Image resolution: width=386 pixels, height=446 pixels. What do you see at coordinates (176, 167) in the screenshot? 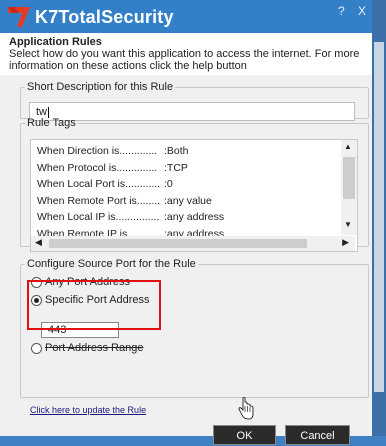
I see `rule-tag-value: :TCP` at bounding box center [176, 167].